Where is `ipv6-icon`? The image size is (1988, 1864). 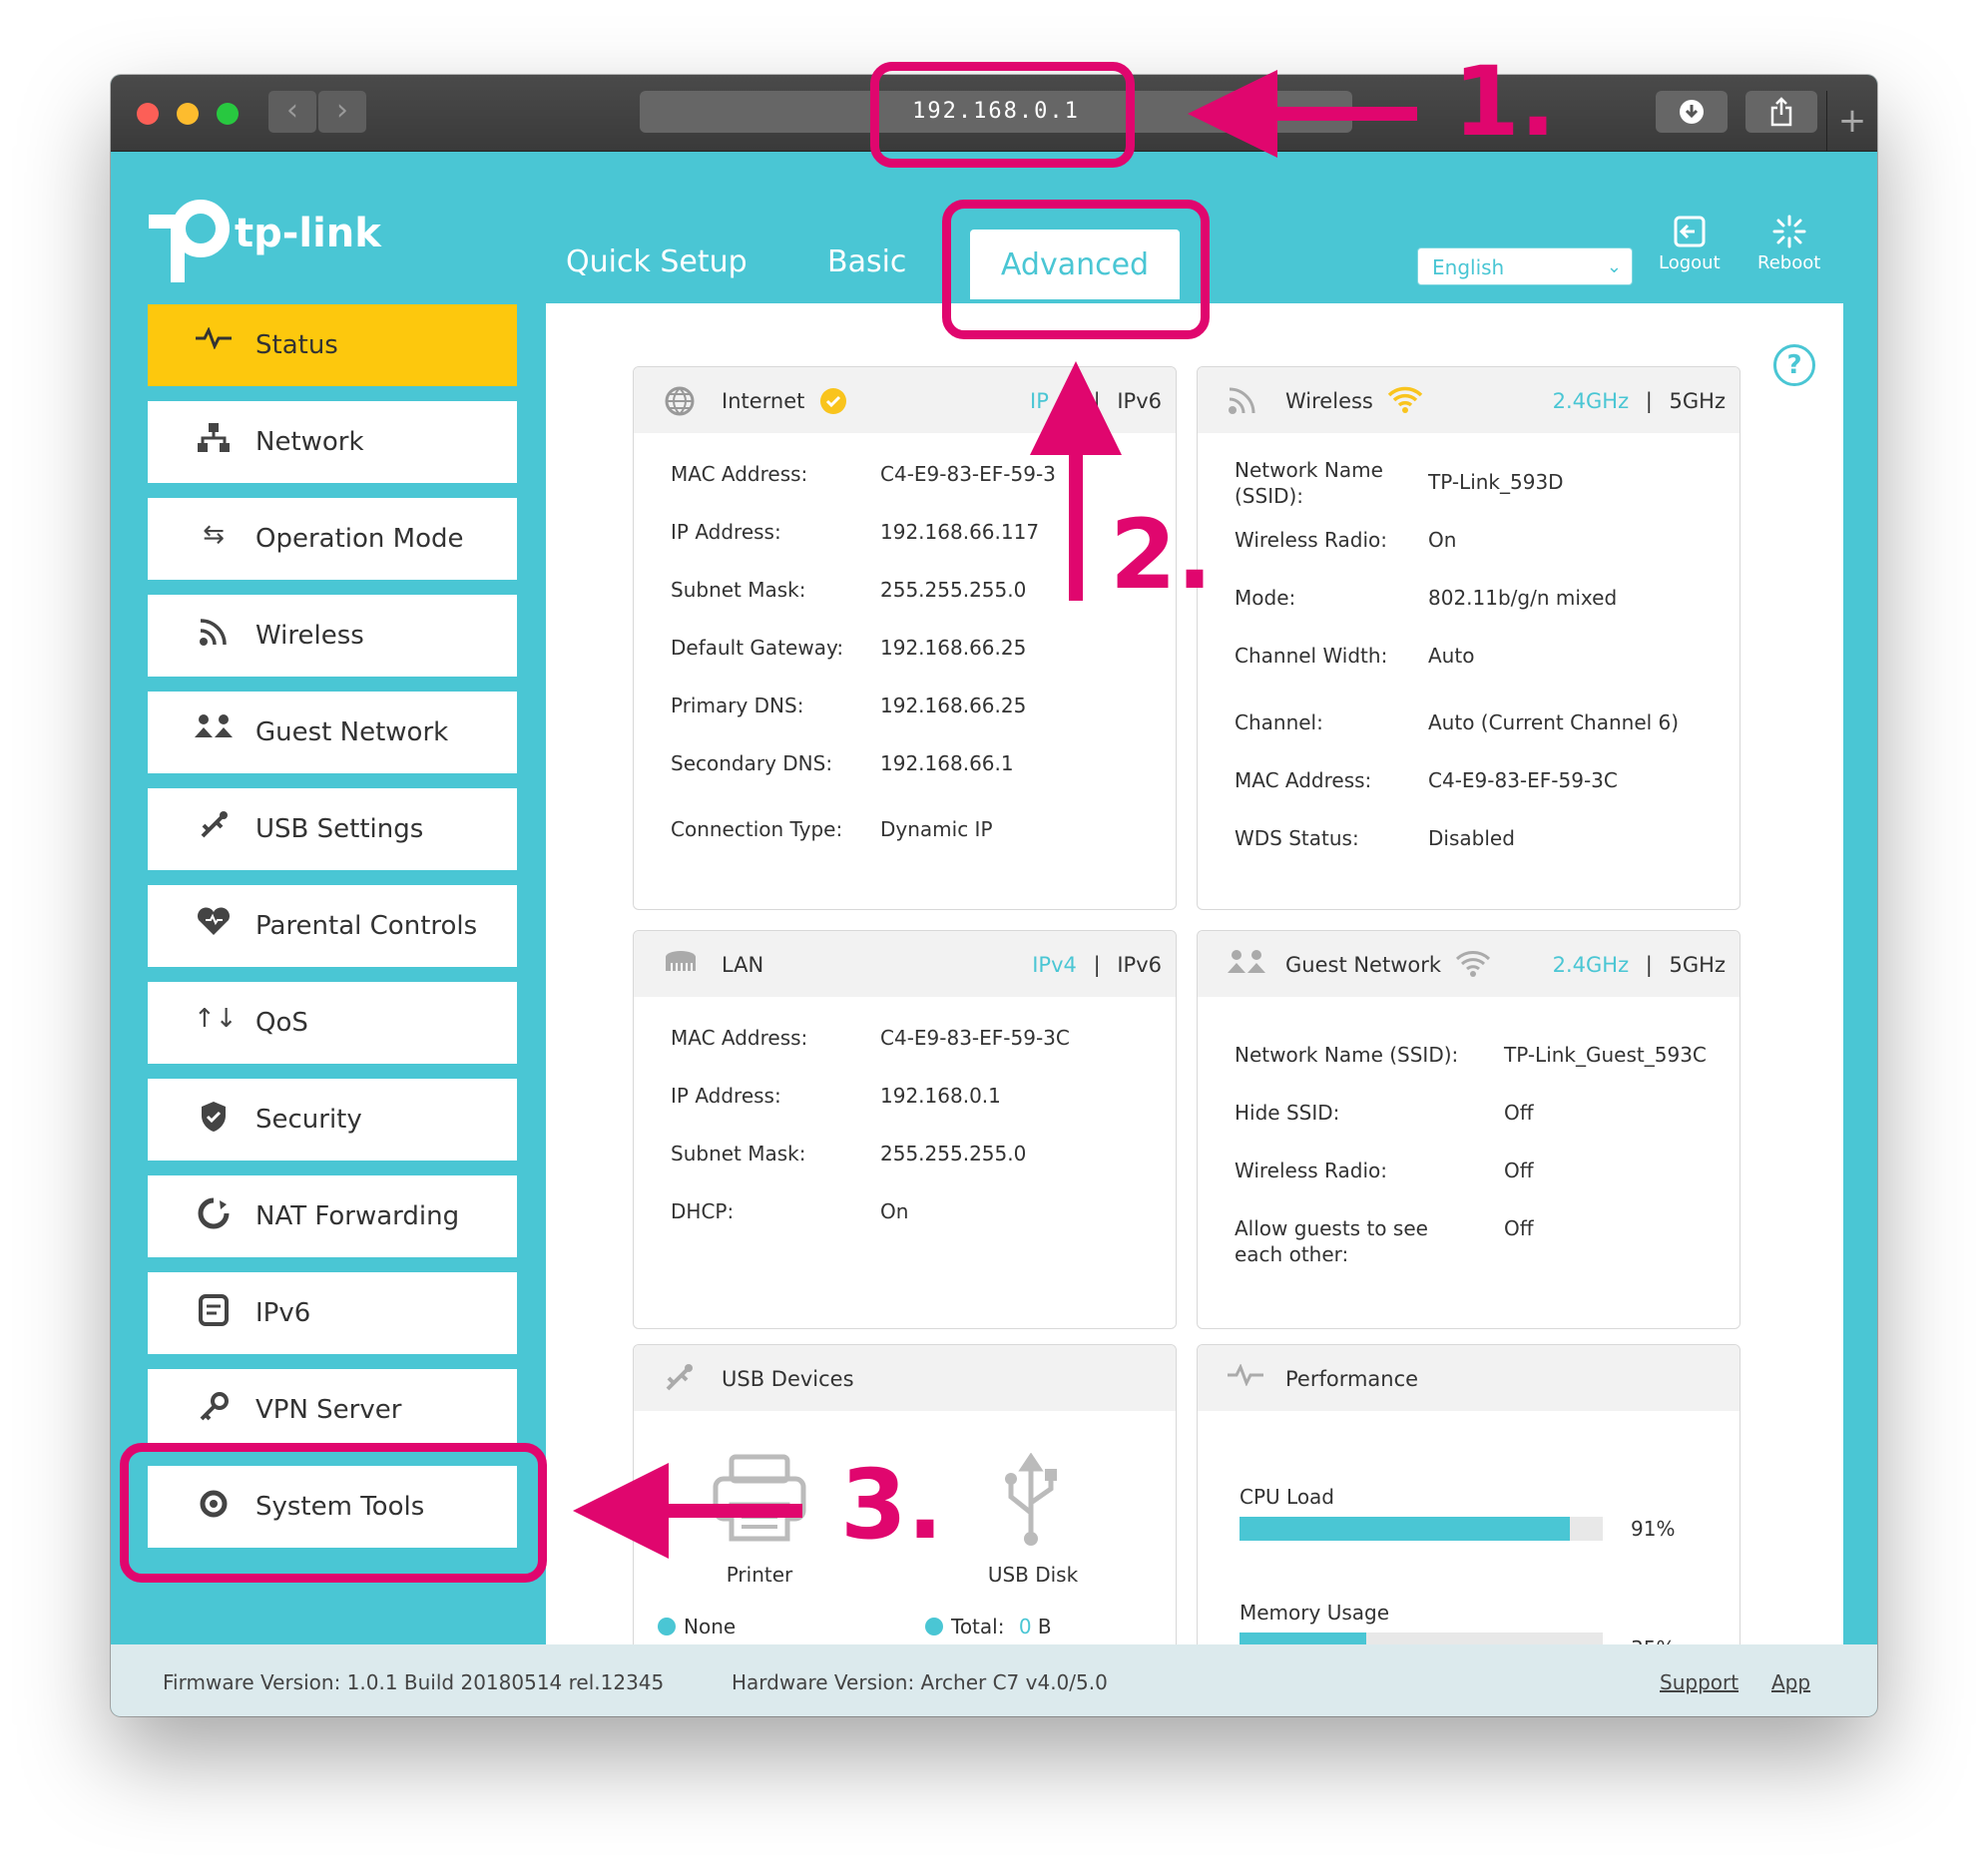 ipv6-icon is located at coordinates (214, 1313).